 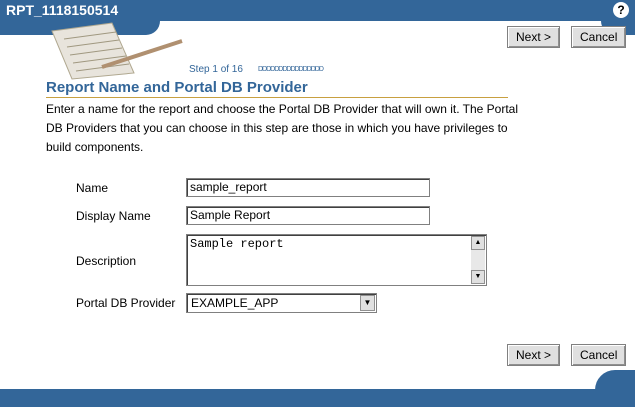 I want to click on description-textarea-value: Sample report, so click(x=237, y=244).